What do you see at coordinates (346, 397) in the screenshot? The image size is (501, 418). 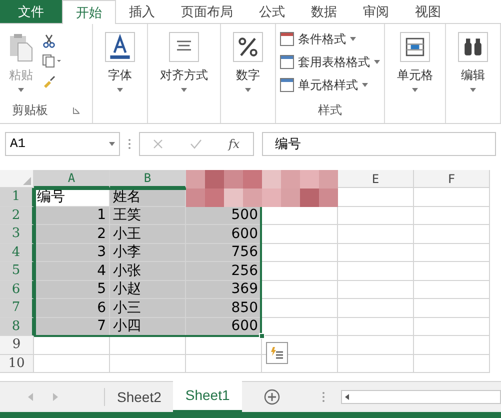 I see `scroll-left-icon` at bounding box center [346, 397].